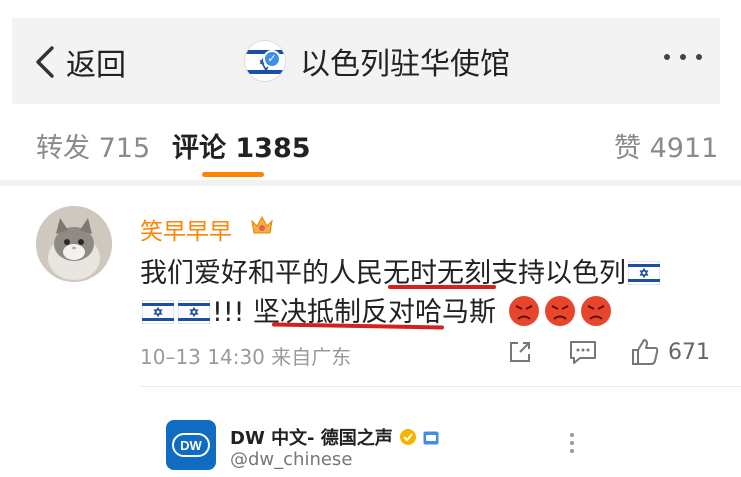 The width and height of the screenshot is (741, 477). What do you see at coordinates (74, 244) in the screenshot?
I see `user-avatar` at bounding box center [74, 244].